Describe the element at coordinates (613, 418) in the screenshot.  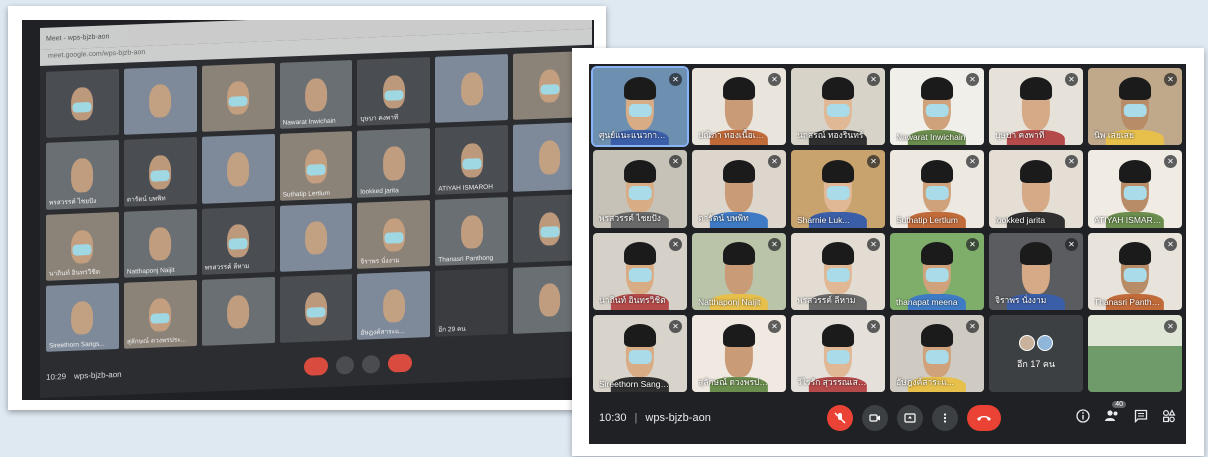
I see `meeting-time: 10:30` at that location.